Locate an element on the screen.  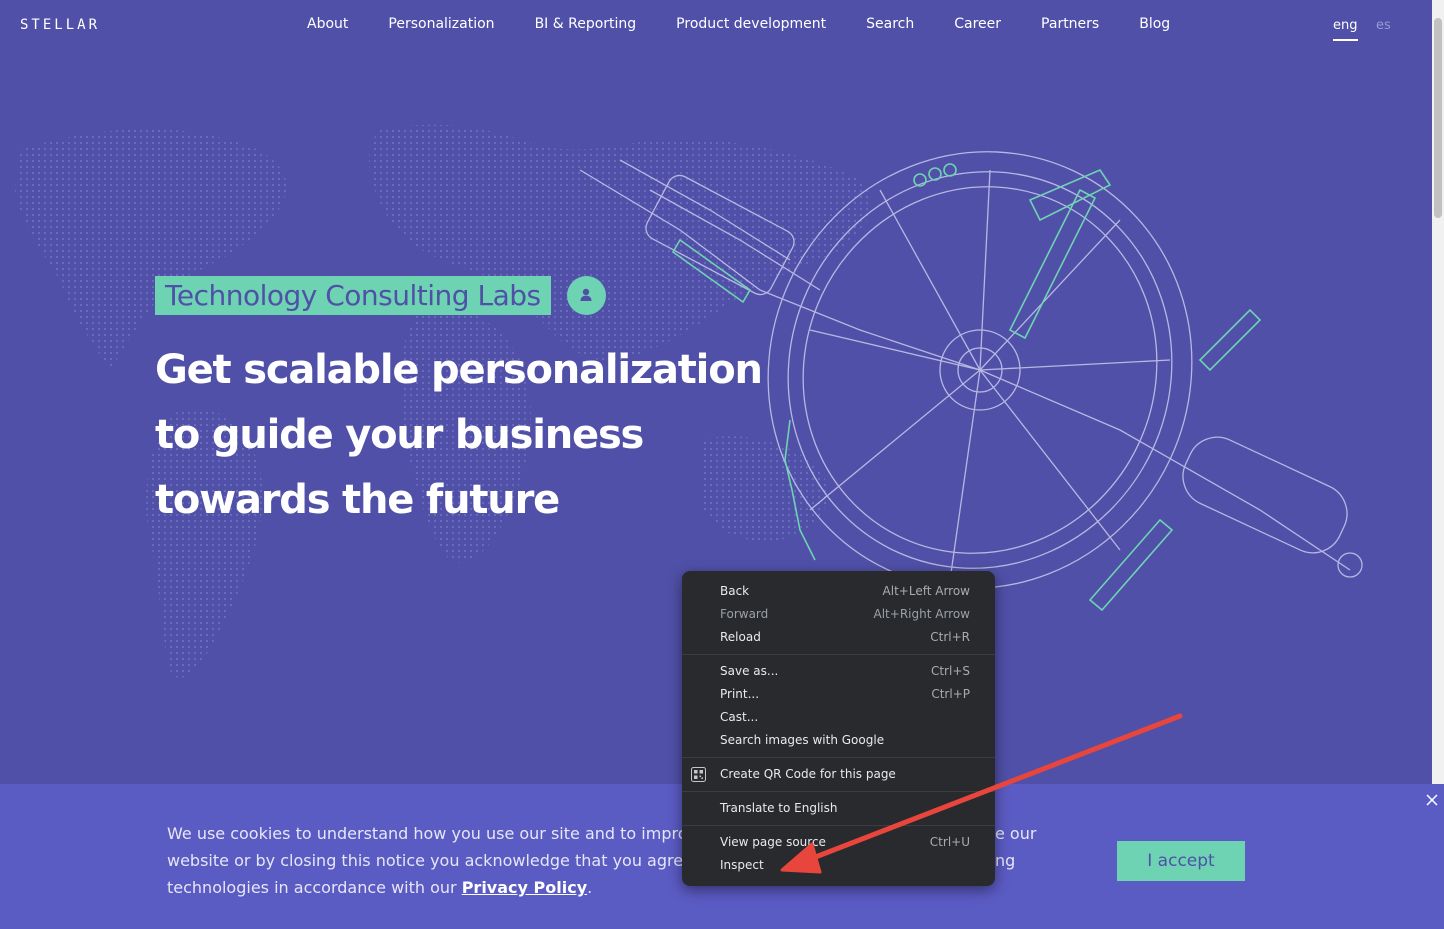
menu-item-shortcut: Ctrl+R is located at coordinates (950, 637).